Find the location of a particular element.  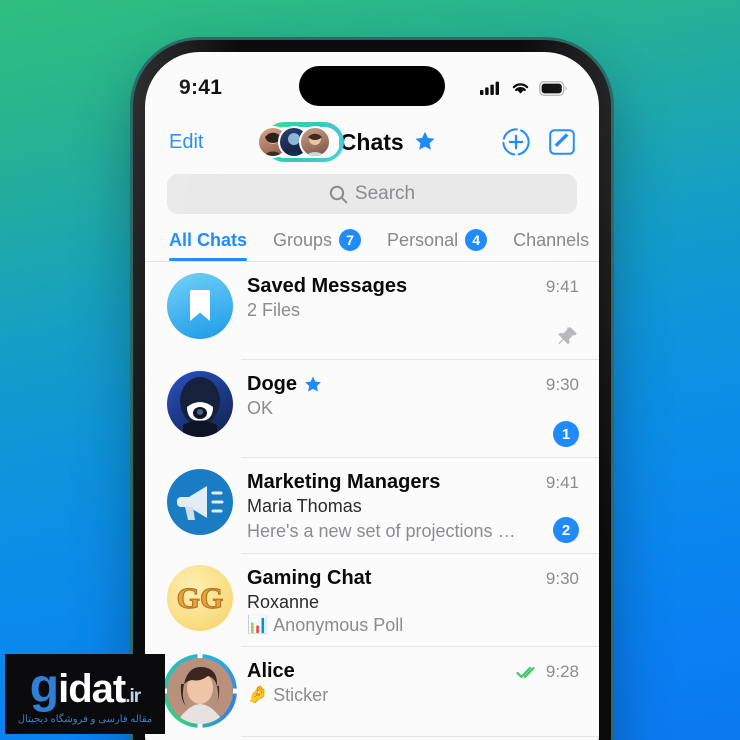

megaphone-icon is located at coordinates (200, 503).